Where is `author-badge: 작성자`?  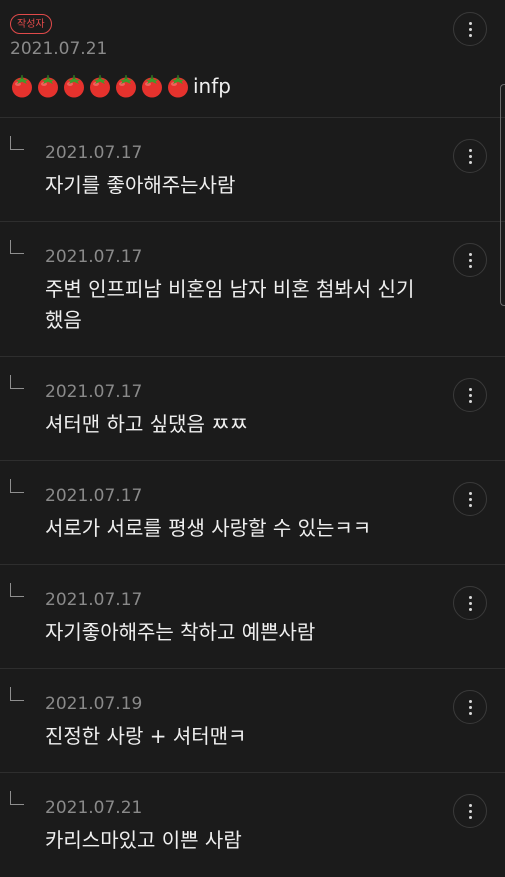
author-badge: 작성자 is located at coordinates (31, 24).